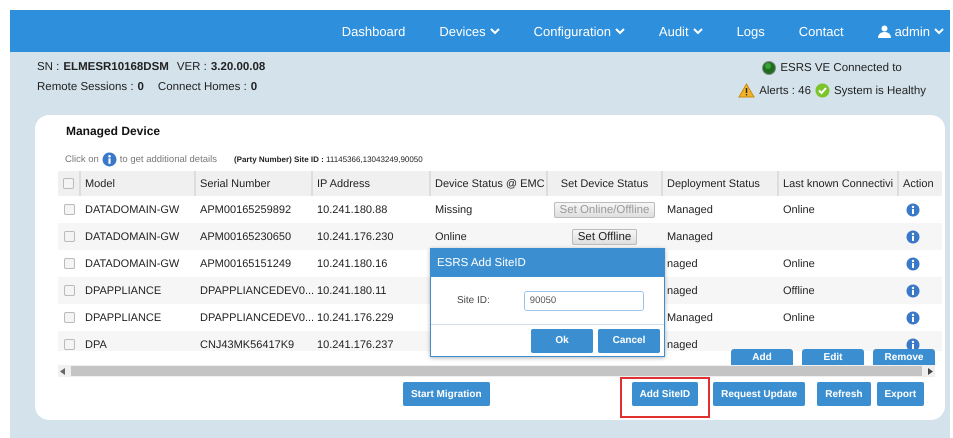  What do you see at coordinates (604, 183) in the screenshot?
I see `column-header: Set Device Status` at bounding box center [604, 183].